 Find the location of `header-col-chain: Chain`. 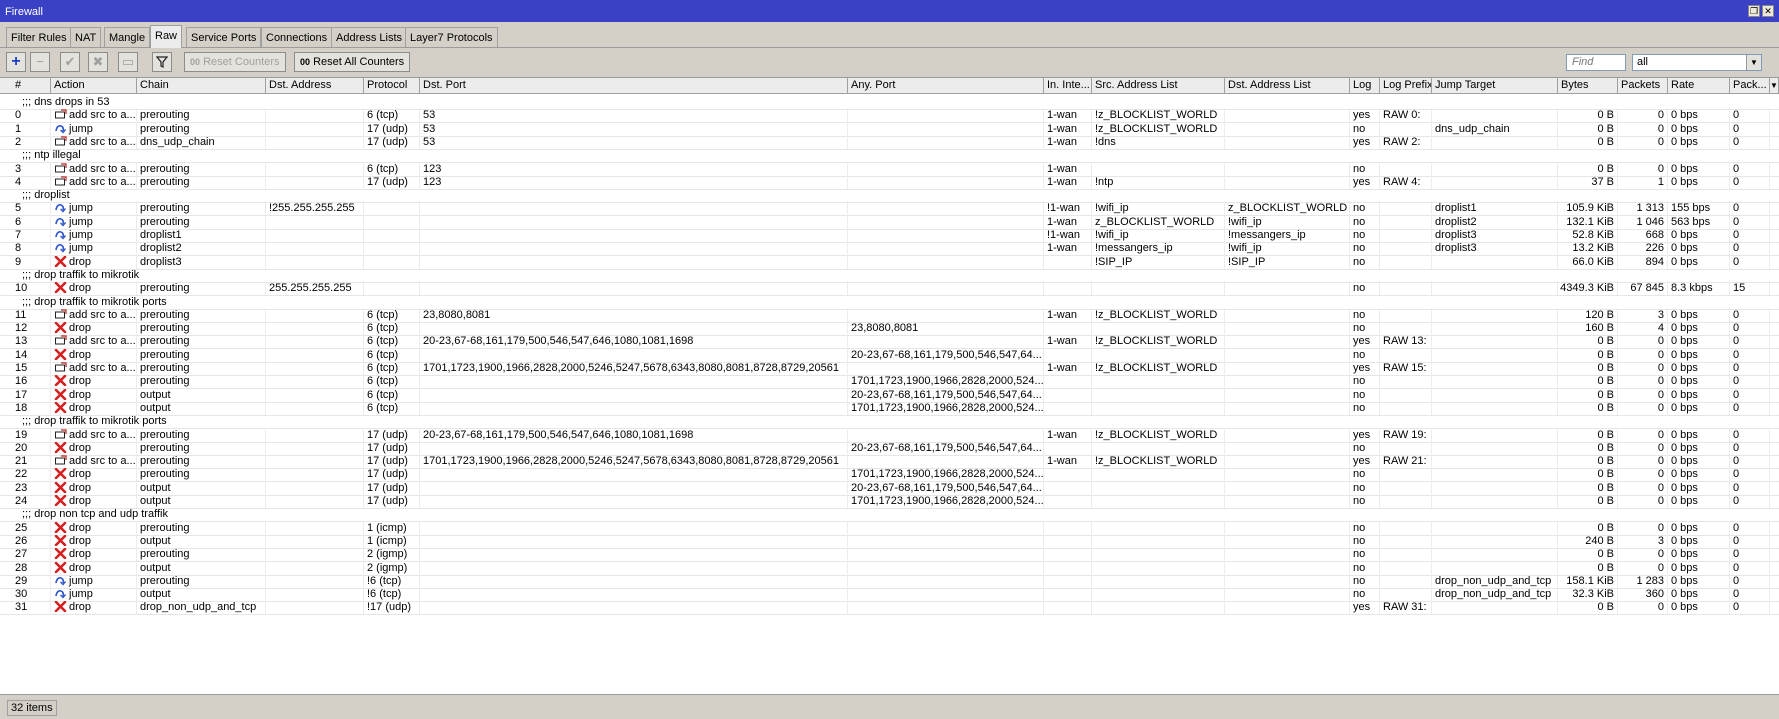

header-col-chain: Chain is located at coordinates (201, 86).